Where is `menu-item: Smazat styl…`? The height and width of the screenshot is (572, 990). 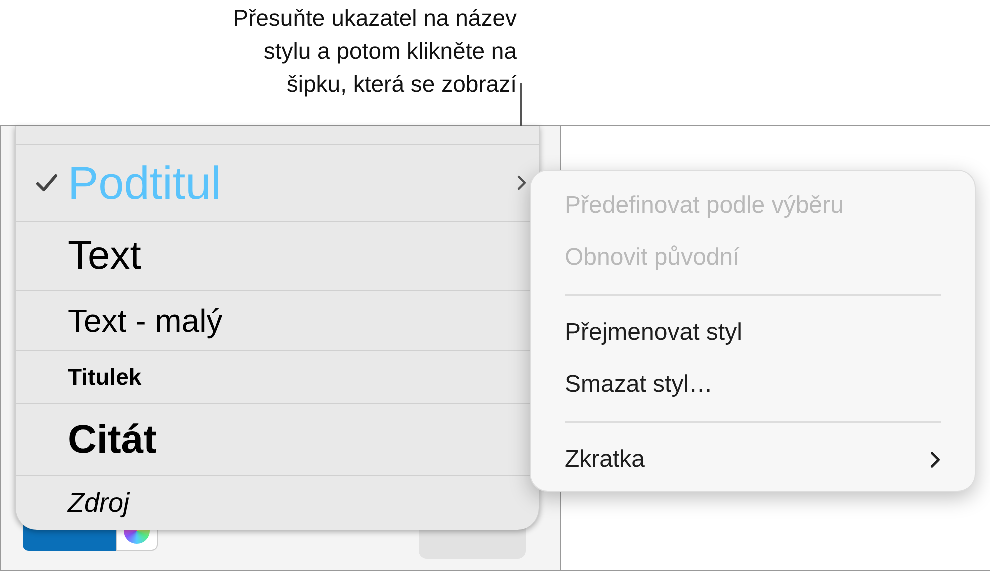
menu-item: Smazat styl… is located at coordinates (753, 385).